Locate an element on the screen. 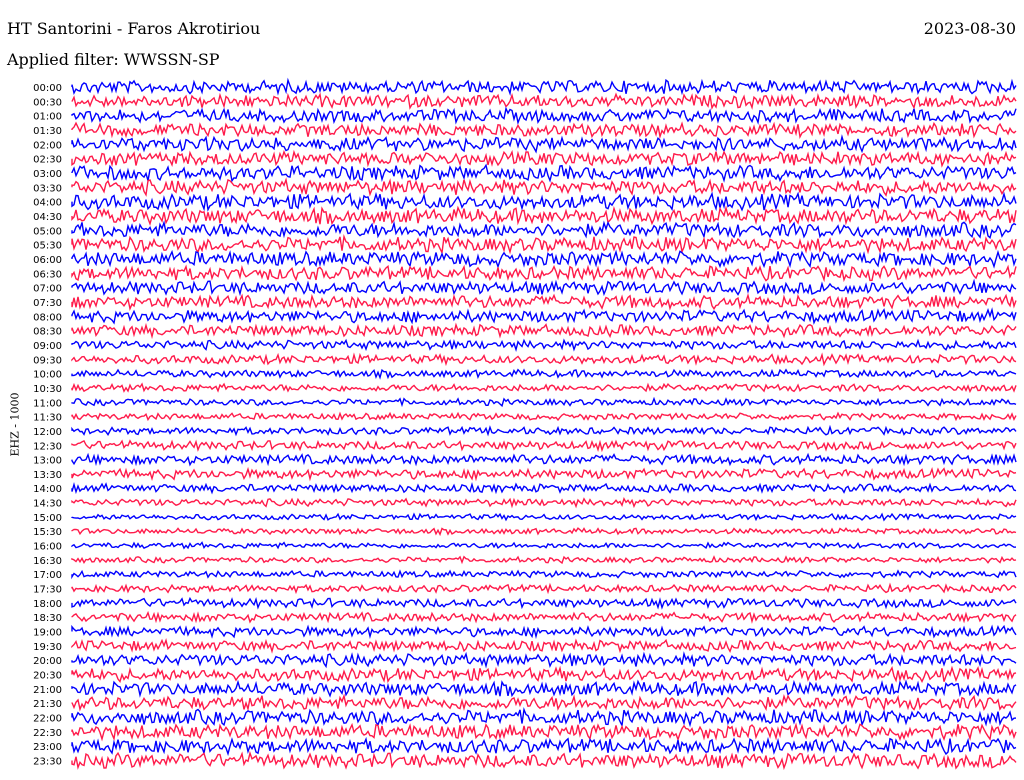  time-tick-label: 02:30 is located at coordinates (47, 160).